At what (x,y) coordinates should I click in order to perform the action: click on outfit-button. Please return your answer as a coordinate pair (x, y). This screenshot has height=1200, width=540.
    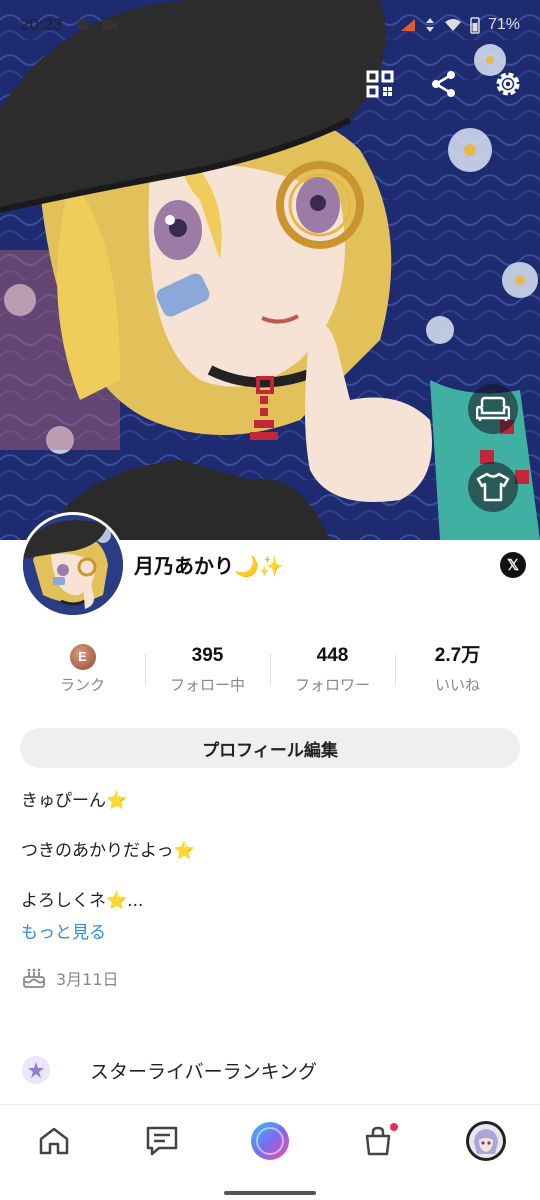
    Looking at the image, I should click on (493, 487).